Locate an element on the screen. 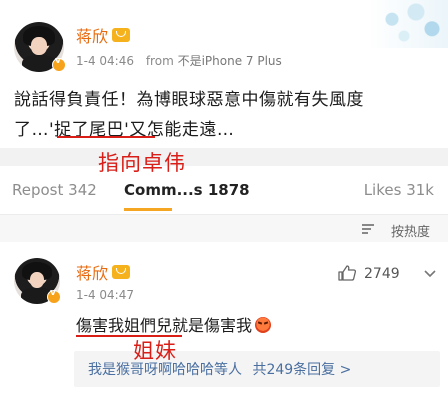  comment-text-body: 傷害我姐們兒就是傷害我 is located at coordinates (164, 325).